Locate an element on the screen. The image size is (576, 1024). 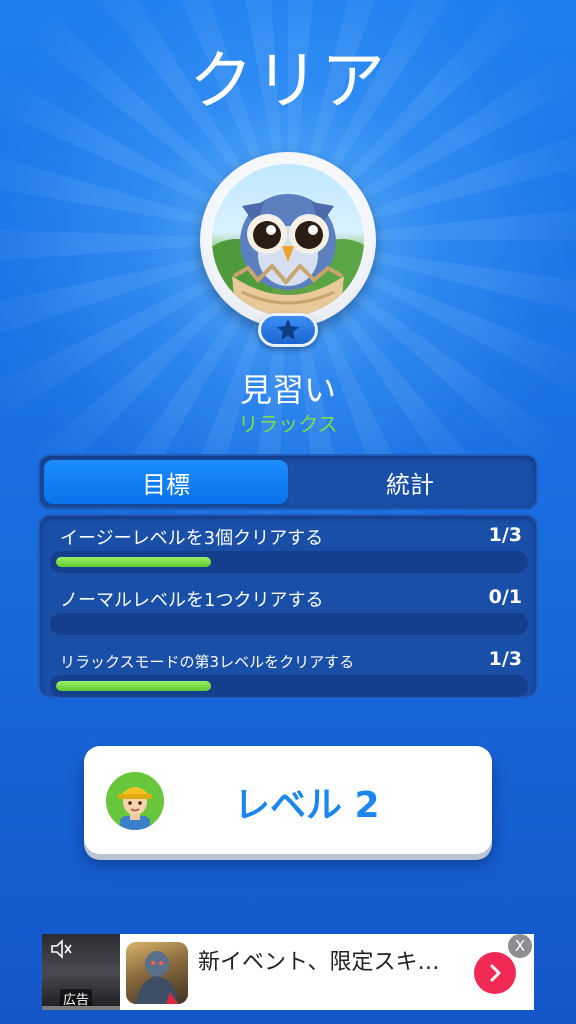
ad-video-thumbnail: 広告 is located at coordinates (81, 972).